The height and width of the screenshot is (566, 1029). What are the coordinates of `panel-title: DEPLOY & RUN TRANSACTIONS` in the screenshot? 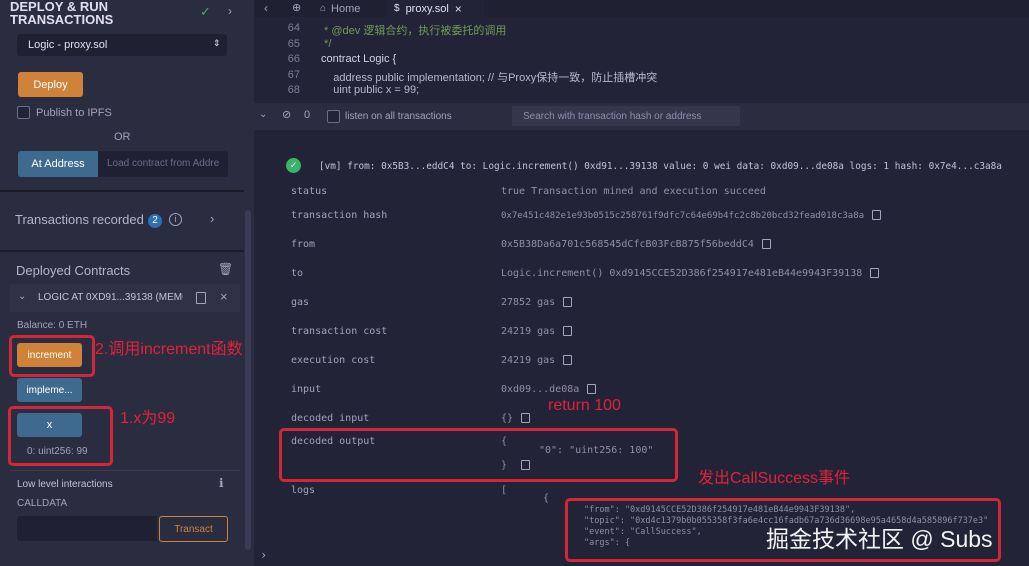 It's located at (62, 13).